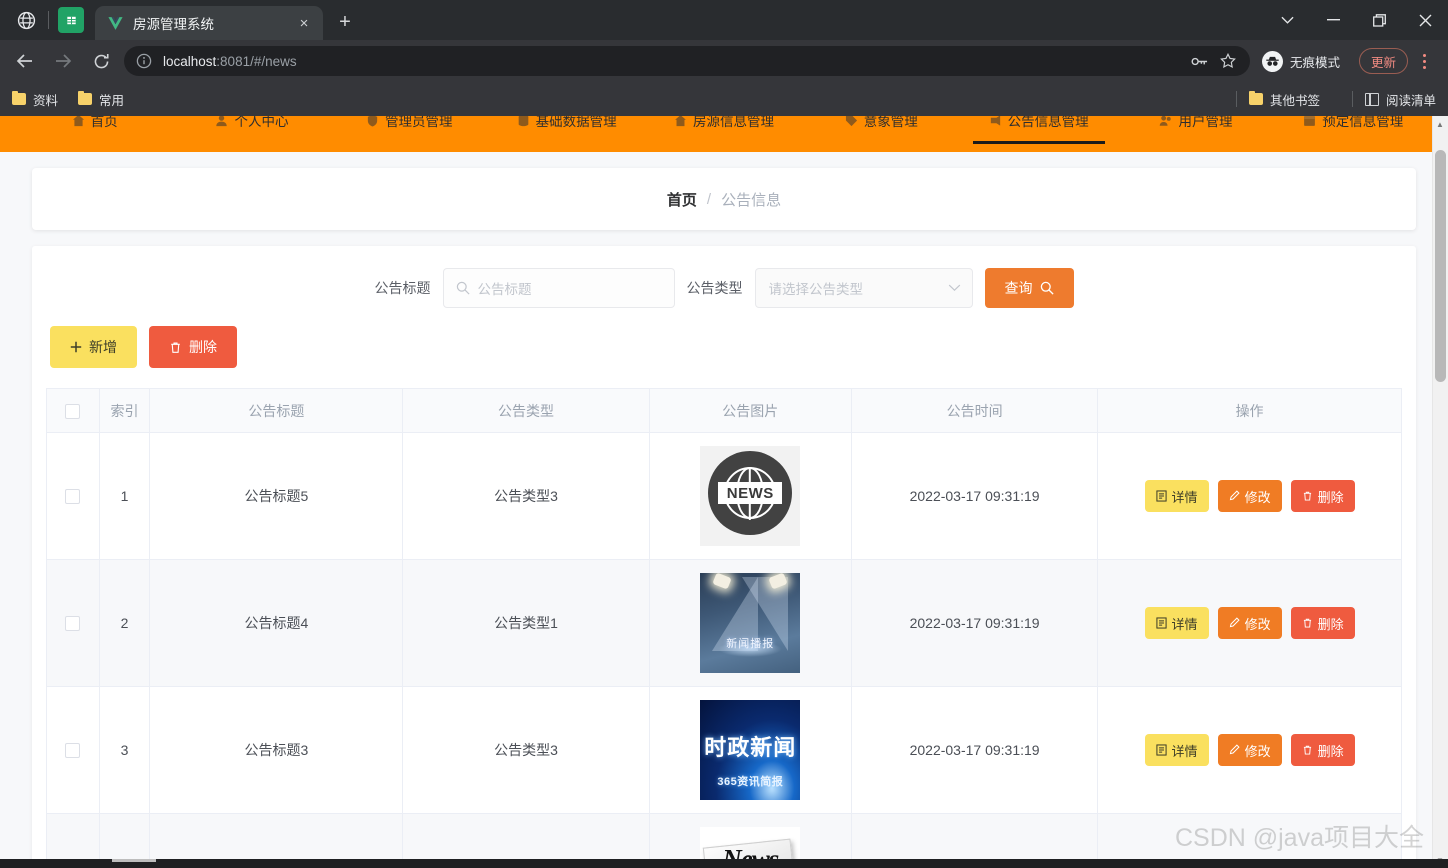 Image resolution: width=1448 pixels, height=868 pixels. What do you see at coordinates (1425, 20) in the screenshot?
I see `close-window-button` at bounding box center [1425, 20].